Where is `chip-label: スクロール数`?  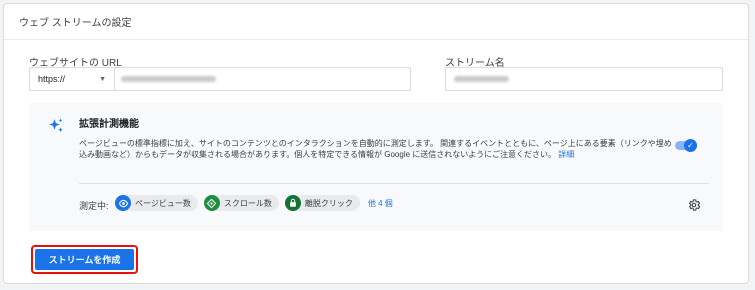 chip-label: スクロール数 is located at coordinates (247, 203).